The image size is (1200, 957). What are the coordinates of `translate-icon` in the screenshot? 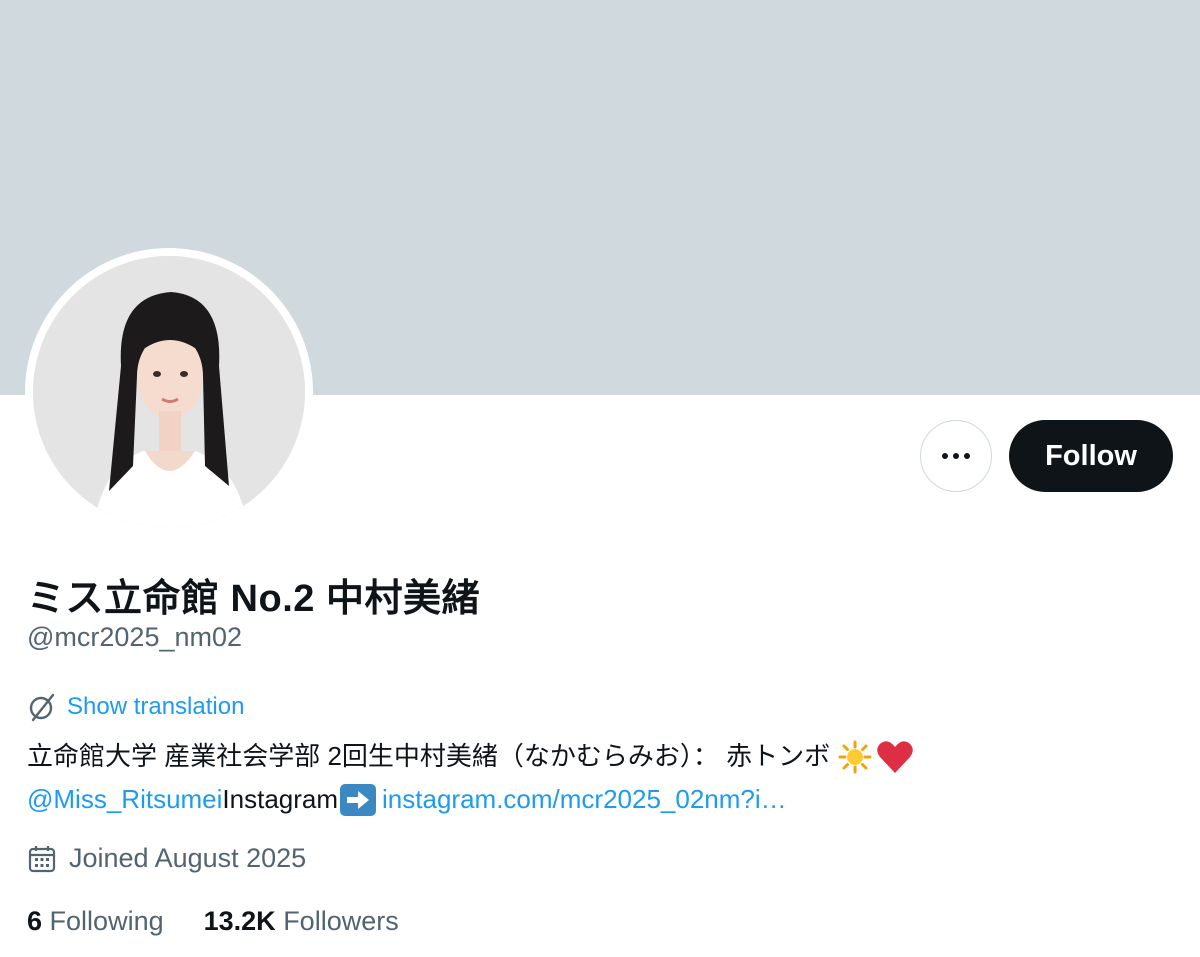 It's located at (42, 707).